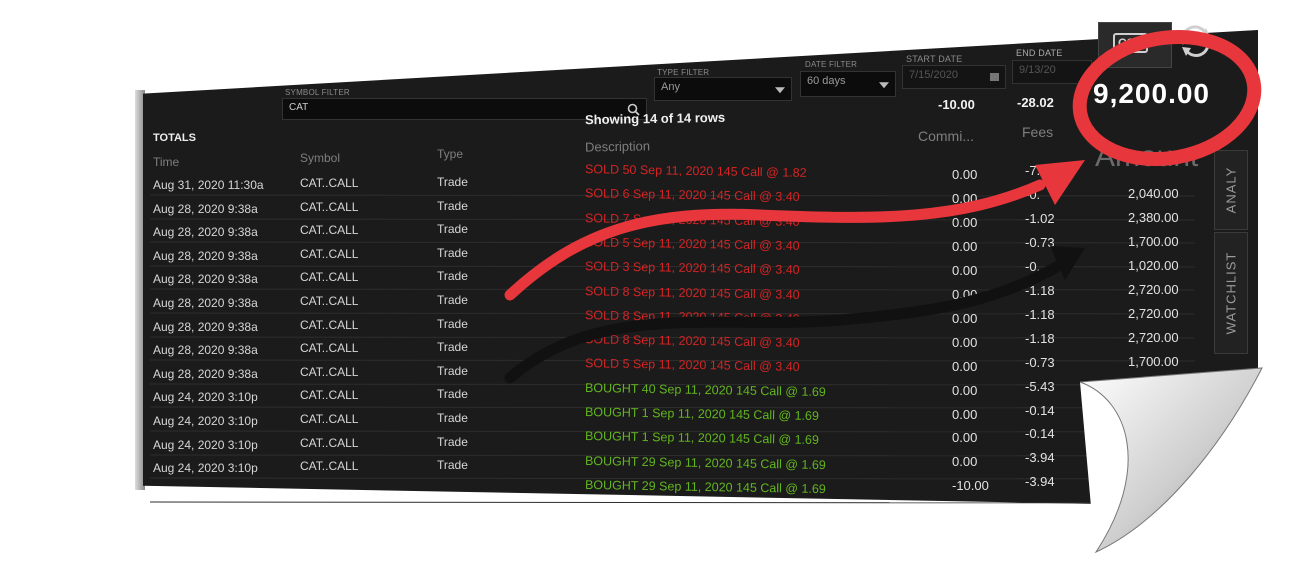  What do you see at coordinates (780, 90) in the screenshot?
I see `chevron-down-icon` at bounding box center [780, 90].